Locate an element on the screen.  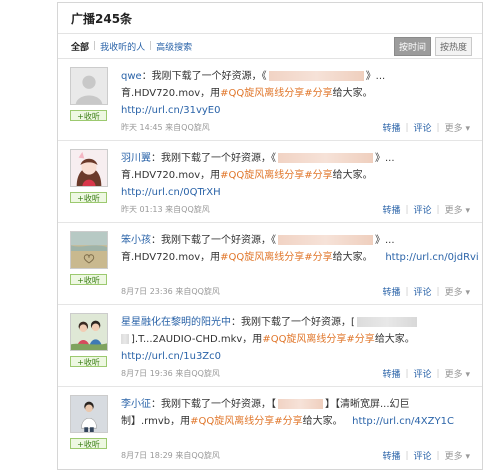
share-link: http://url.cn/0QTrXH is located at coordinates (171, 192).